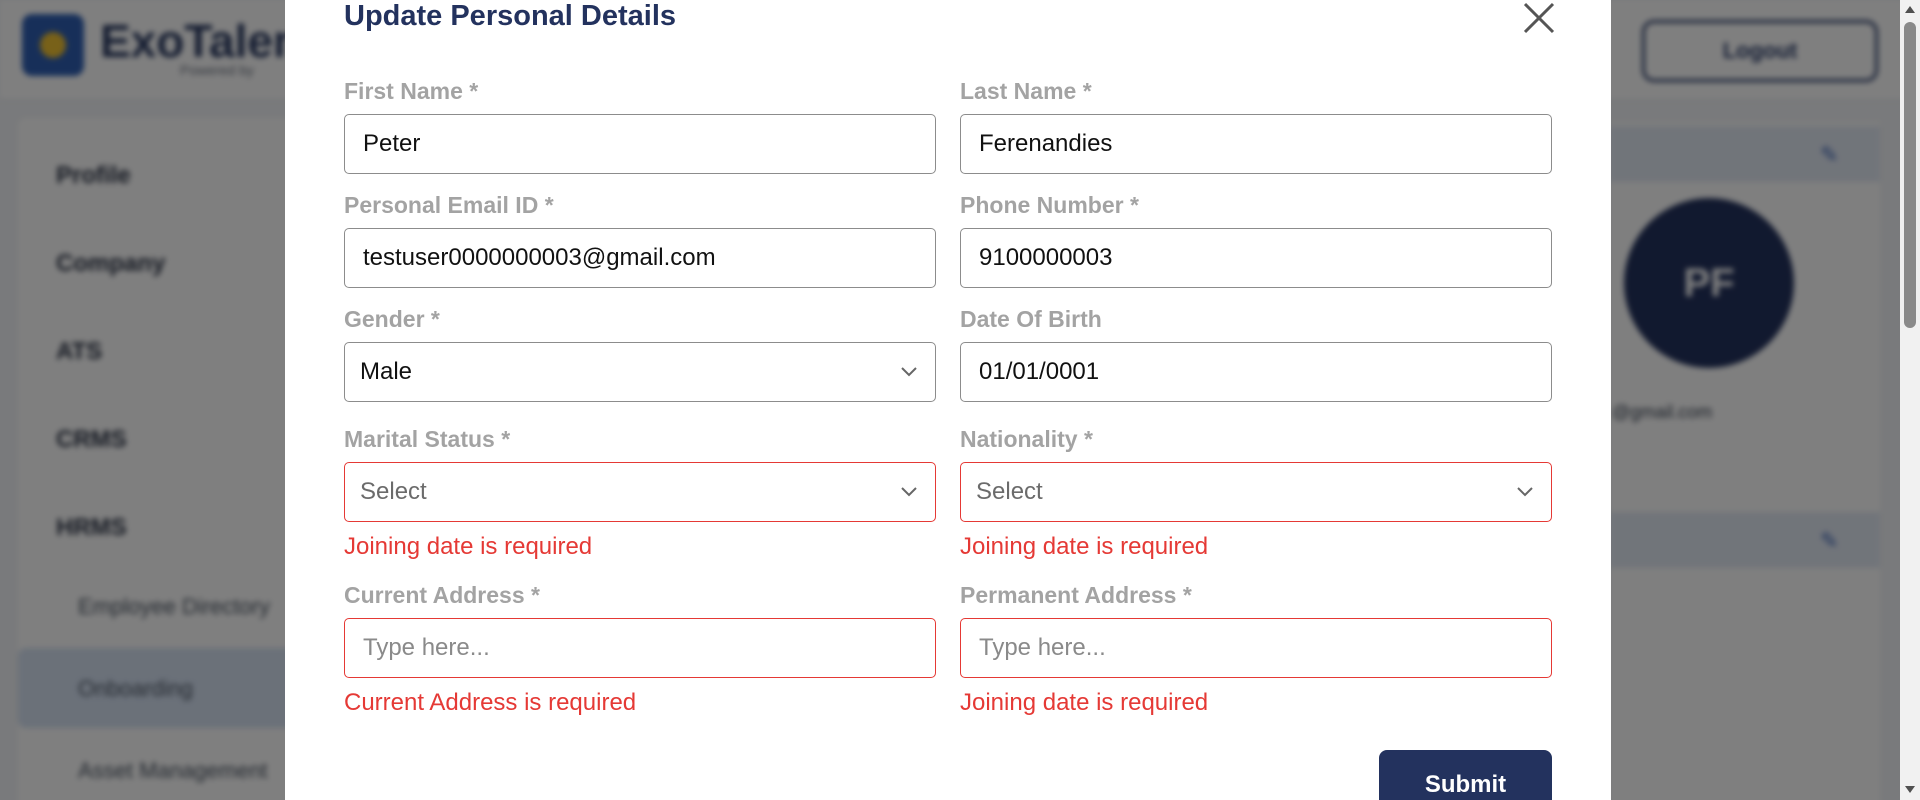 The width and height of the screenshot is (1920, 800). What do you see at coordinates (393, 491) in the screenshot?
I see `marital-status-select-value: Select` at bounding box center [393, 491].